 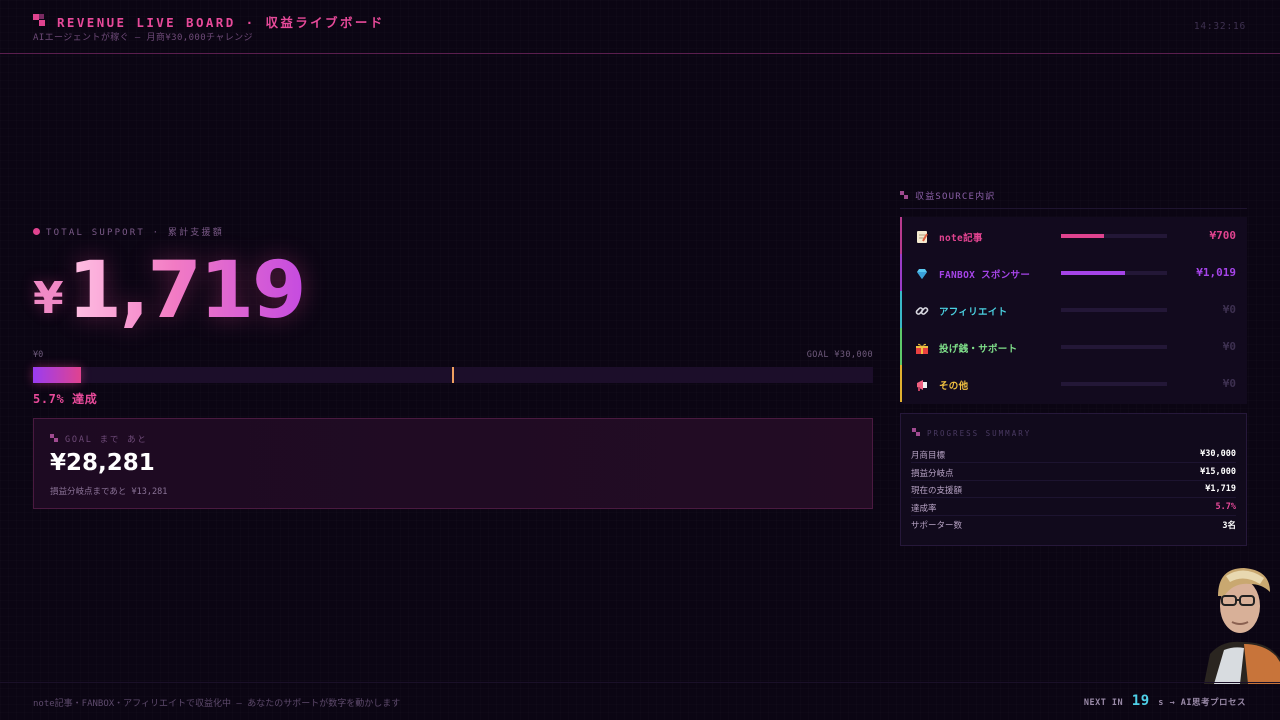 I want to click on next-prefix: NEXT IN, so click(x=1103, y=703).